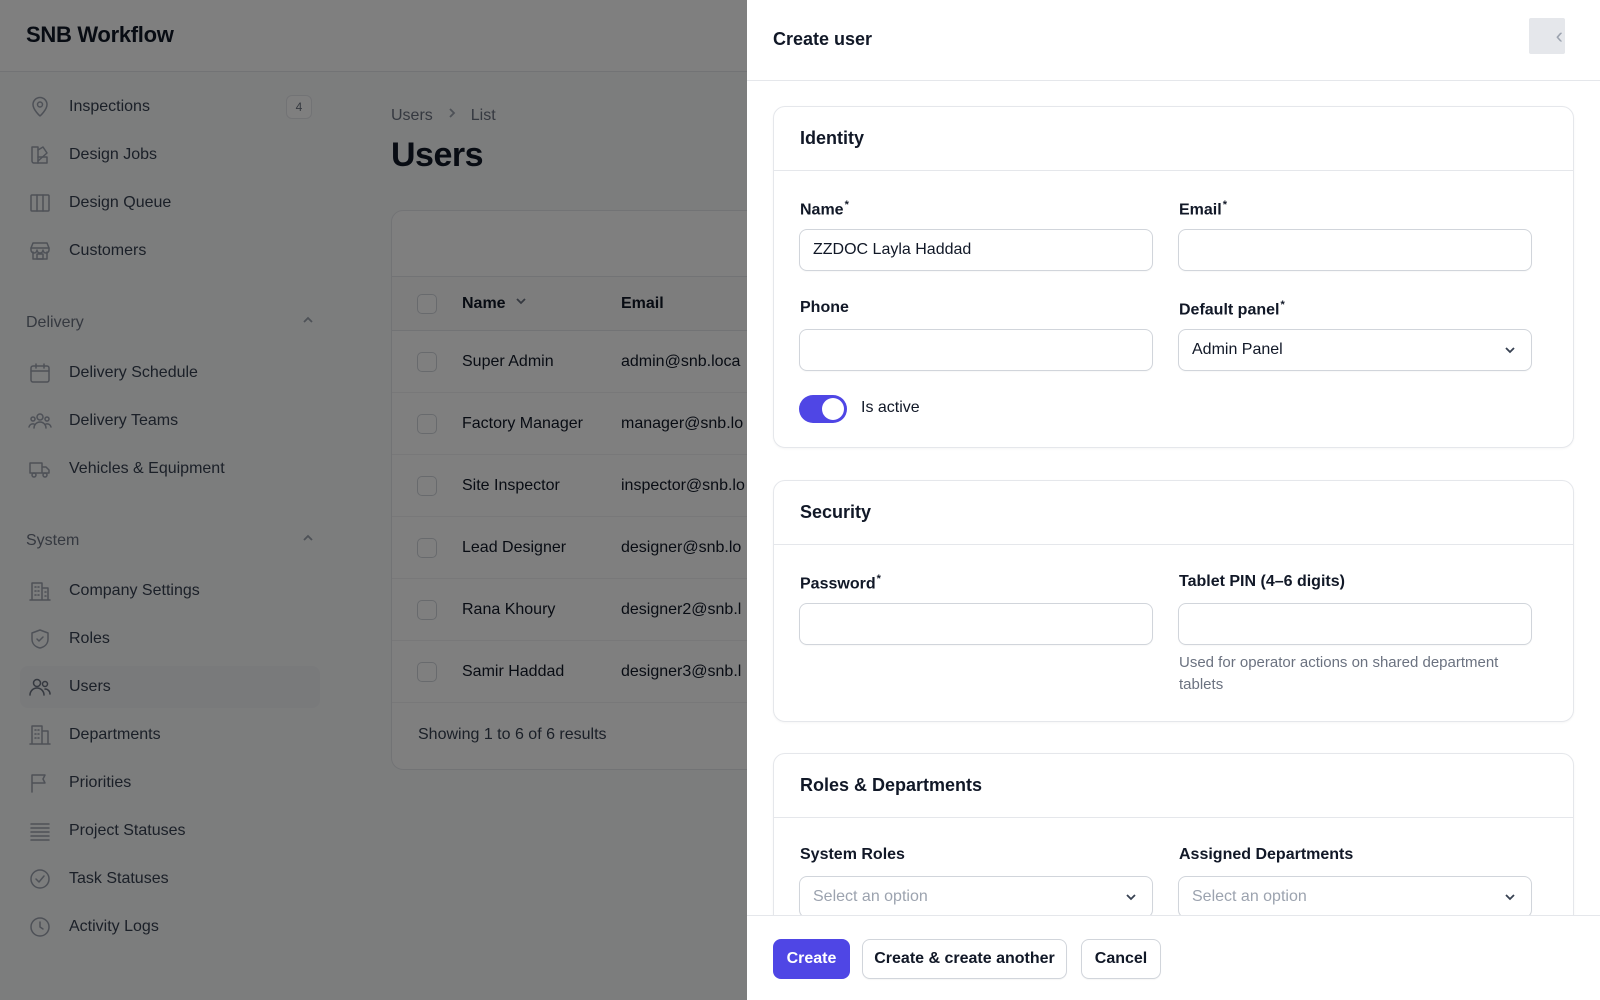  Describe the element at coordinates (1203, 209) in the screenshot. I see `email-label: Email*` at that location.